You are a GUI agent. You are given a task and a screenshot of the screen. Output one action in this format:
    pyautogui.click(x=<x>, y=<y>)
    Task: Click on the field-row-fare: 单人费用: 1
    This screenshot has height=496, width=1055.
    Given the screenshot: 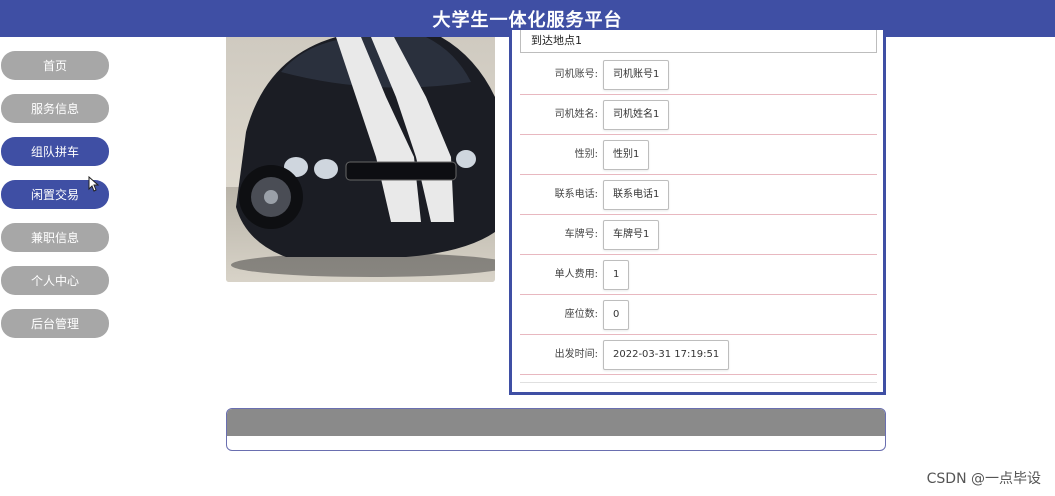 What is the action you would take?
    pyautogui.click(x=698, y=275)
    